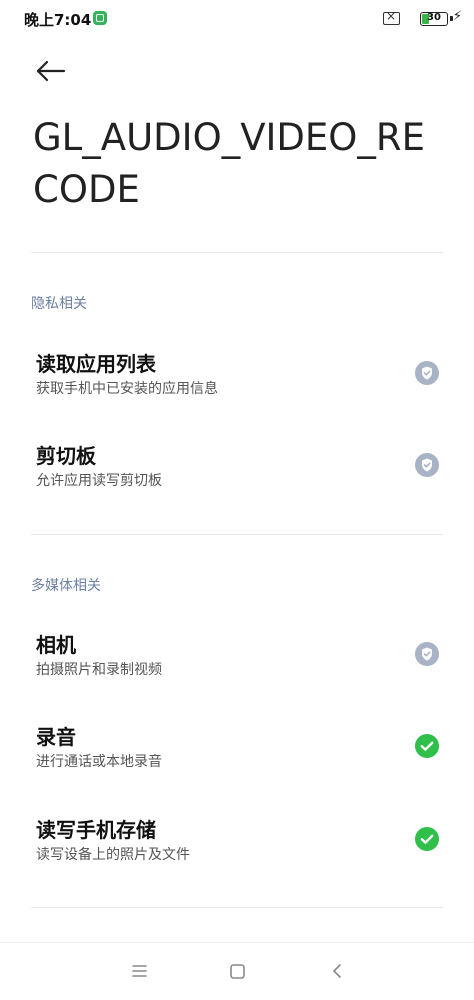  Describe the element at coordinates (99, 670) in the screenshot. I see `permission-desc: 拍摄照片和录制视频` at that location.